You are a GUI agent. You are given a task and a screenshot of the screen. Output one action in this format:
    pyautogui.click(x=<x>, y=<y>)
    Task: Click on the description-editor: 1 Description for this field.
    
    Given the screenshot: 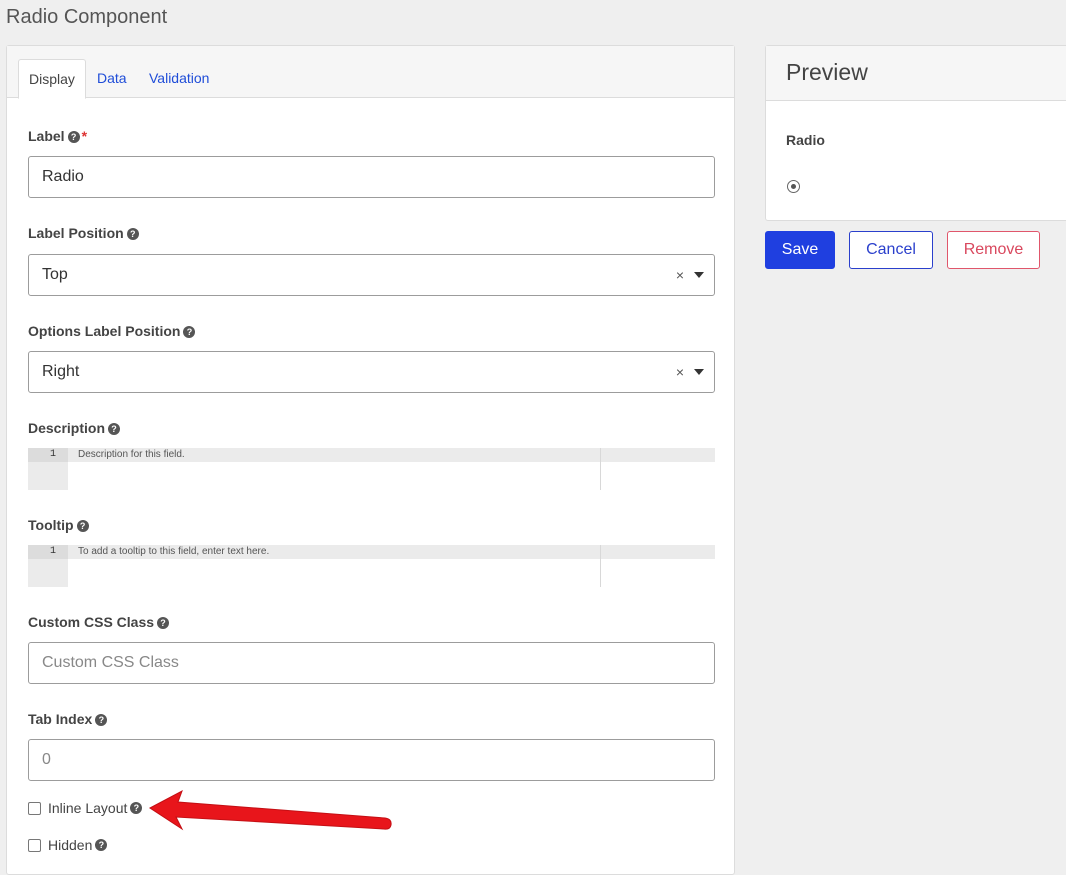 What is the action you would take?
    pyautogui.click(x=371, y=469)
    